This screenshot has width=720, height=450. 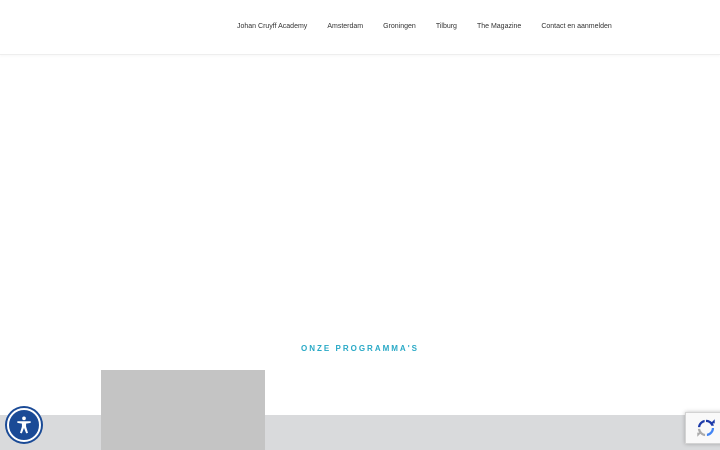 I want to click on recaptcha-icon, so click(x=705, y=428).